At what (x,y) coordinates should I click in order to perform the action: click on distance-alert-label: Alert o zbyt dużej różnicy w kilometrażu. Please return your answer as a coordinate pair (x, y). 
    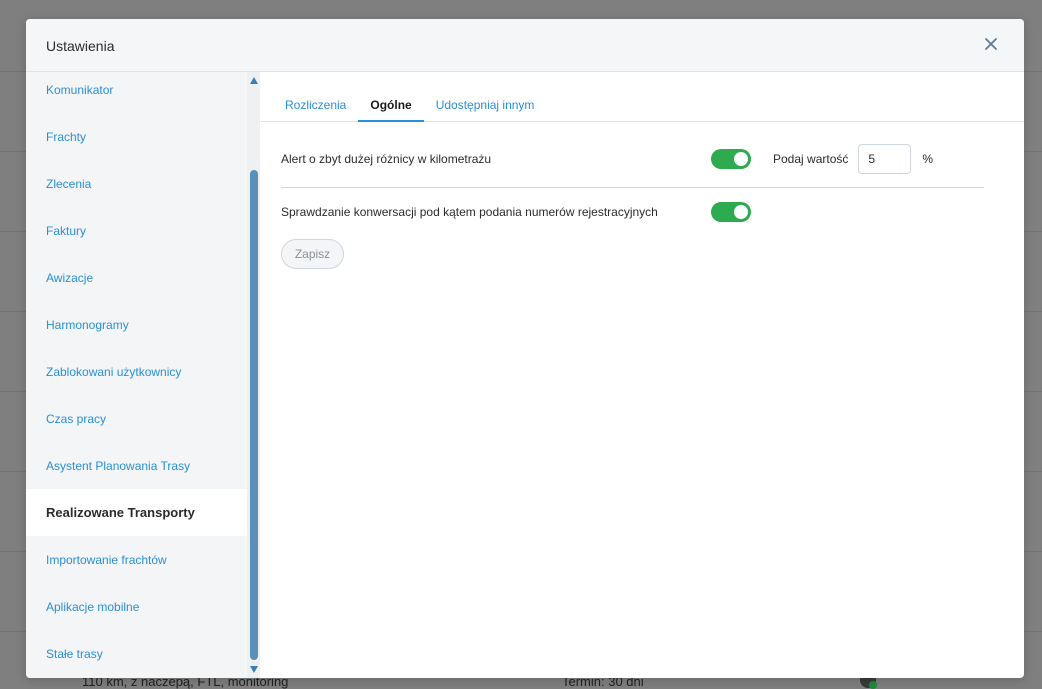
    Looking at the image, I should click on (386, 159).